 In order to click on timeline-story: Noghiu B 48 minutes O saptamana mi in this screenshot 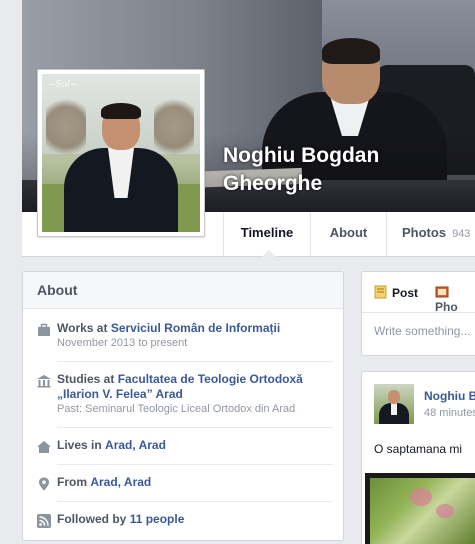, I will do `click(418, 457)`.